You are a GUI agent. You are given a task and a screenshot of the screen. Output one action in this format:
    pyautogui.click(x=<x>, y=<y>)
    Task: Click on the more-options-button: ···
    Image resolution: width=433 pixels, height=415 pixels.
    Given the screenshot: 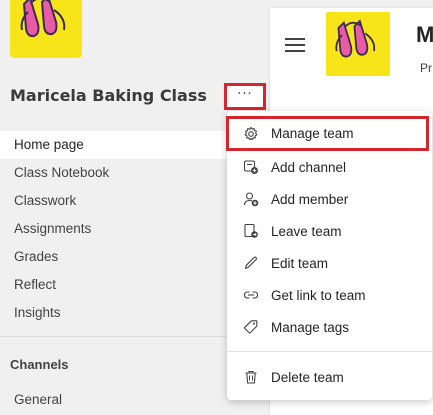 What is the action you would take?
    pyautogui.click(x=245, y=96)
    